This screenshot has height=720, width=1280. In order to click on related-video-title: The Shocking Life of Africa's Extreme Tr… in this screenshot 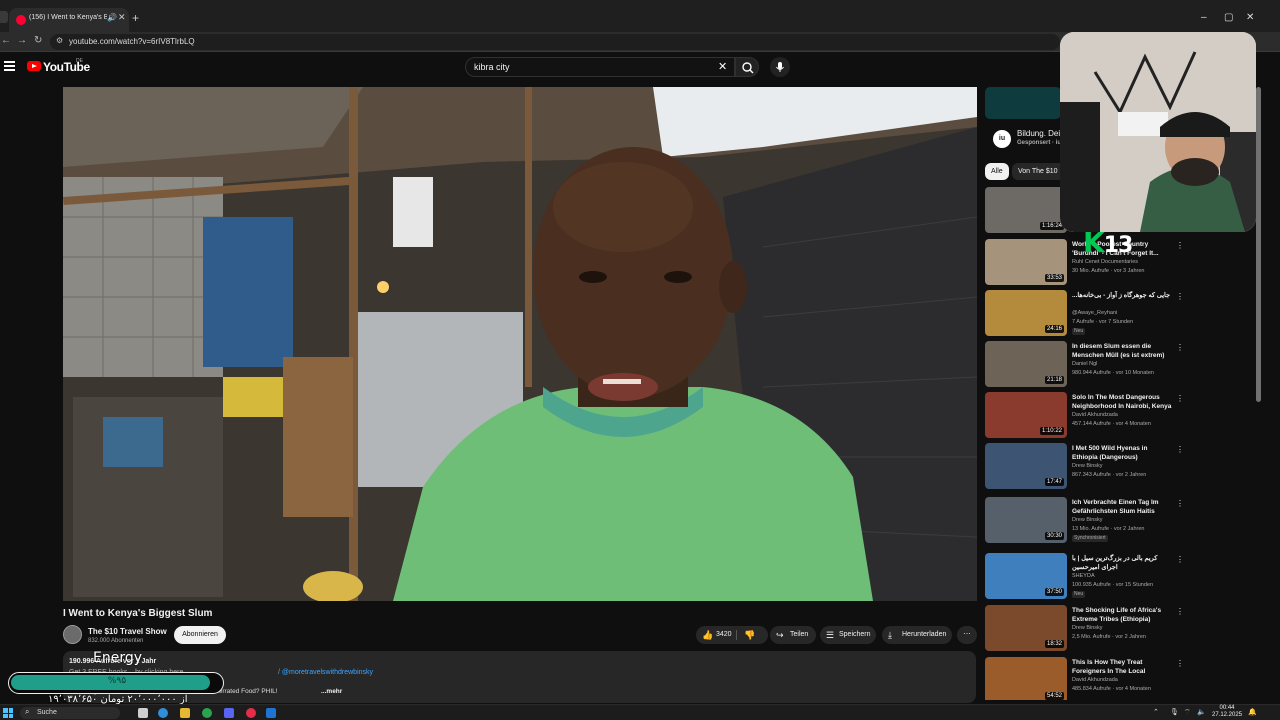, I will do `click(1123, 615)`.